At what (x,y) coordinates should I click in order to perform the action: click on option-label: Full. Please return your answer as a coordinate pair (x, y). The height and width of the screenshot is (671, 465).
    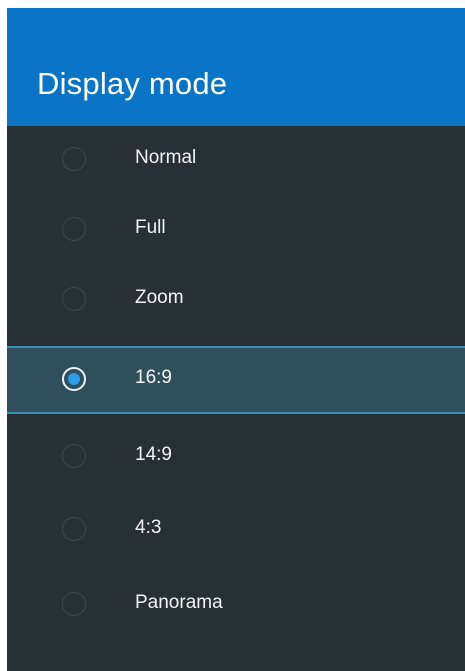
    Looking at the image, I should click on (150, 227).